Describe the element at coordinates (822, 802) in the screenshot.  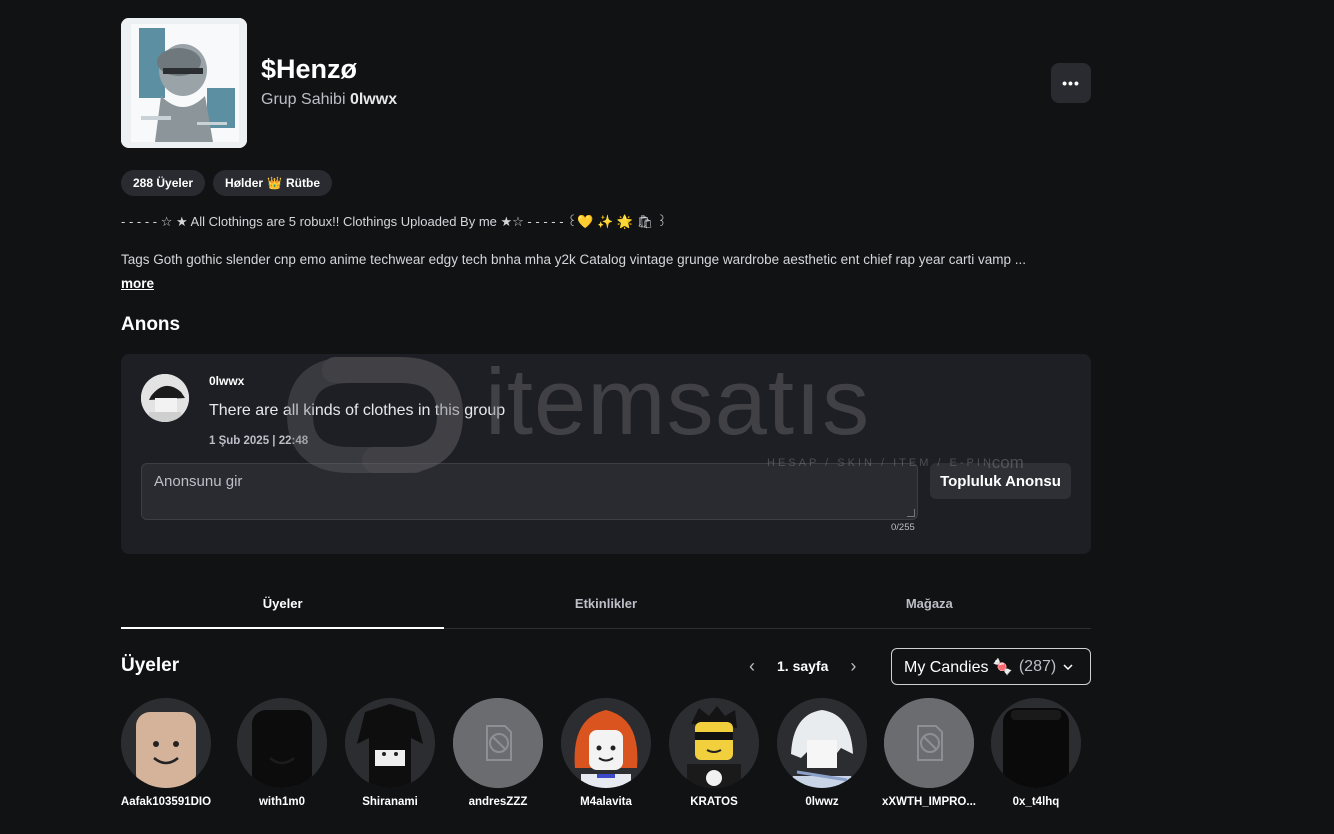
I see `member-name: 0lwwz` at that location.